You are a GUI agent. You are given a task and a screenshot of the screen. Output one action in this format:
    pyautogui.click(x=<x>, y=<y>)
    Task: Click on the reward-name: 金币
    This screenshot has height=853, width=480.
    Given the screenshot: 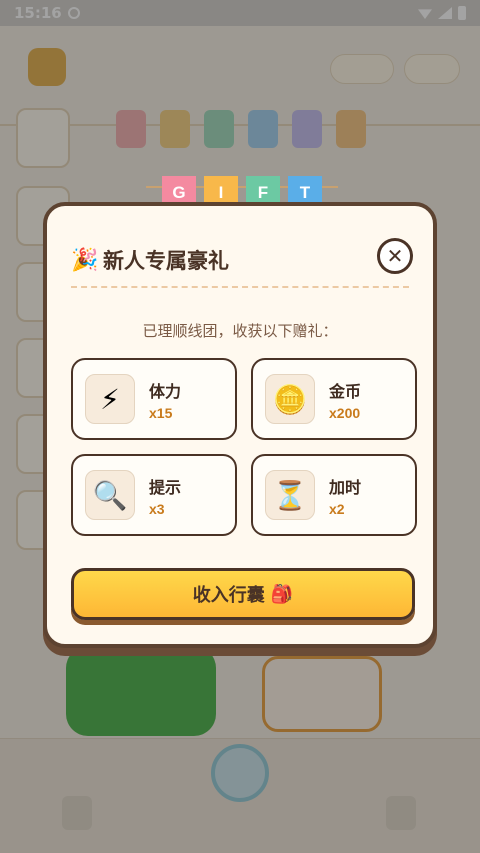 What is the action you would take?
    pyautogui.click(x=345, y=391)
    